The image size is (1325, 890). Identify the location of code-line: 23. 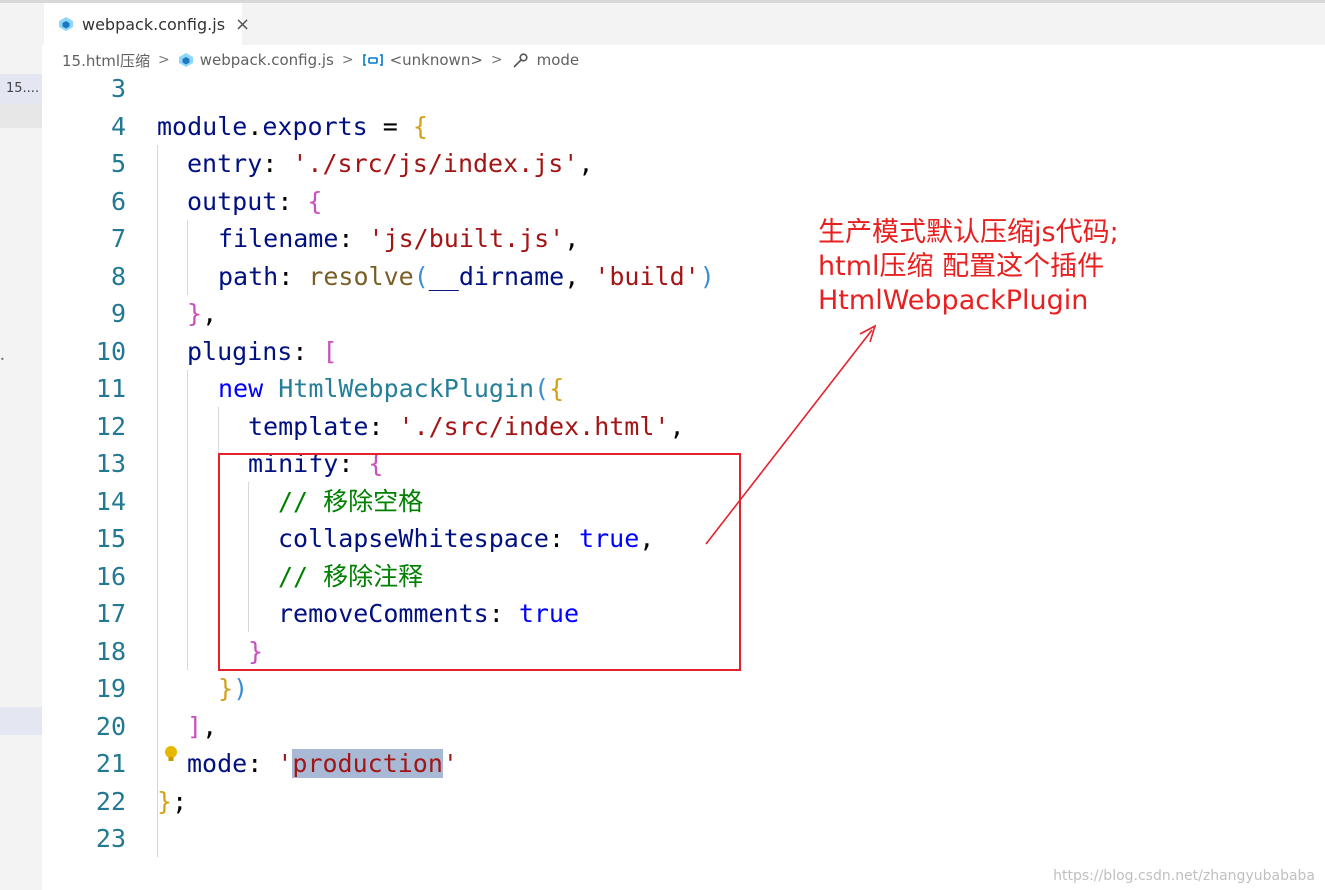
(684, 838).